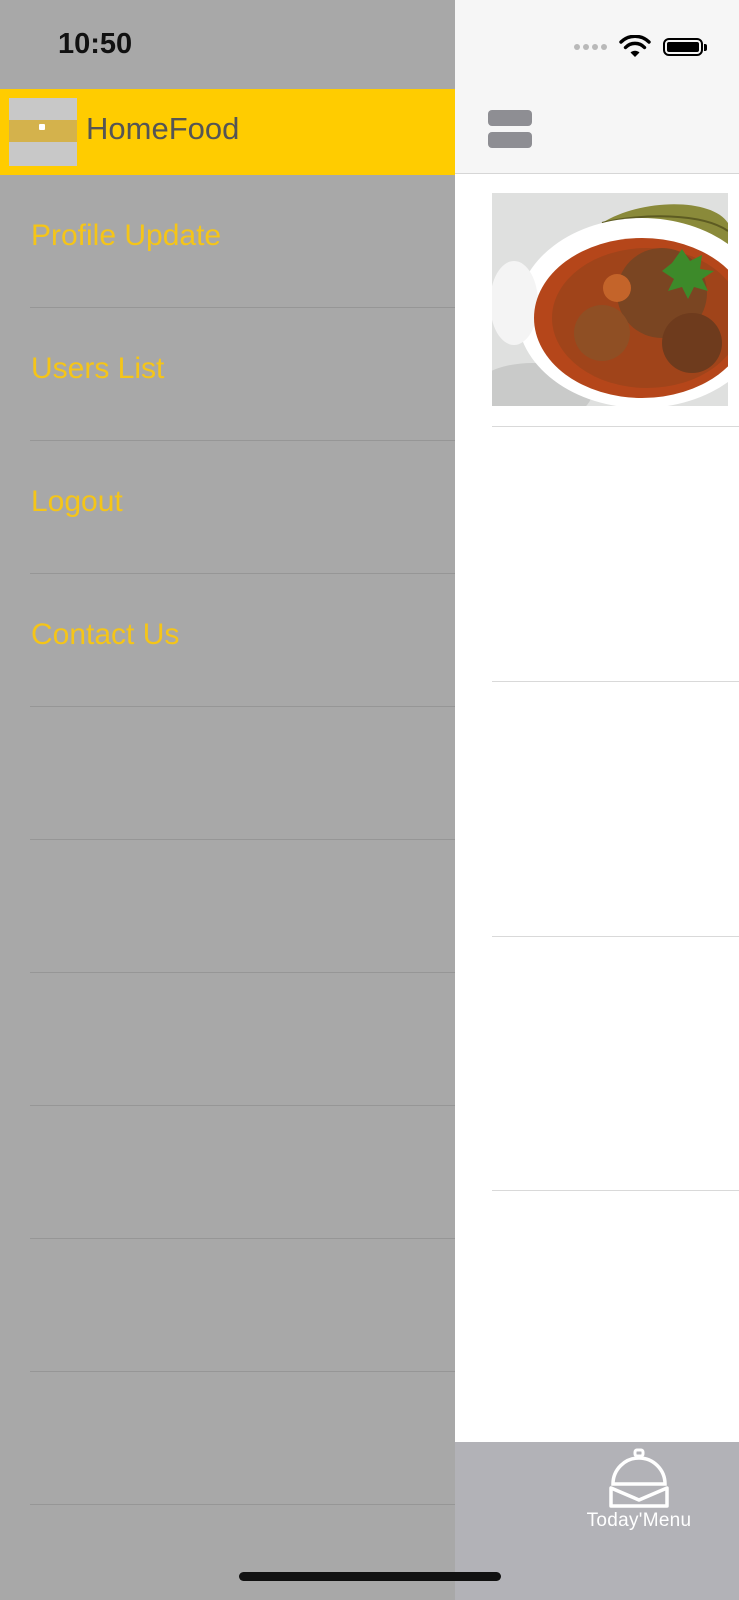  Describe the element at coordinates (95, 44) in the screenshot. I see `status-time: 10:50` at that location.